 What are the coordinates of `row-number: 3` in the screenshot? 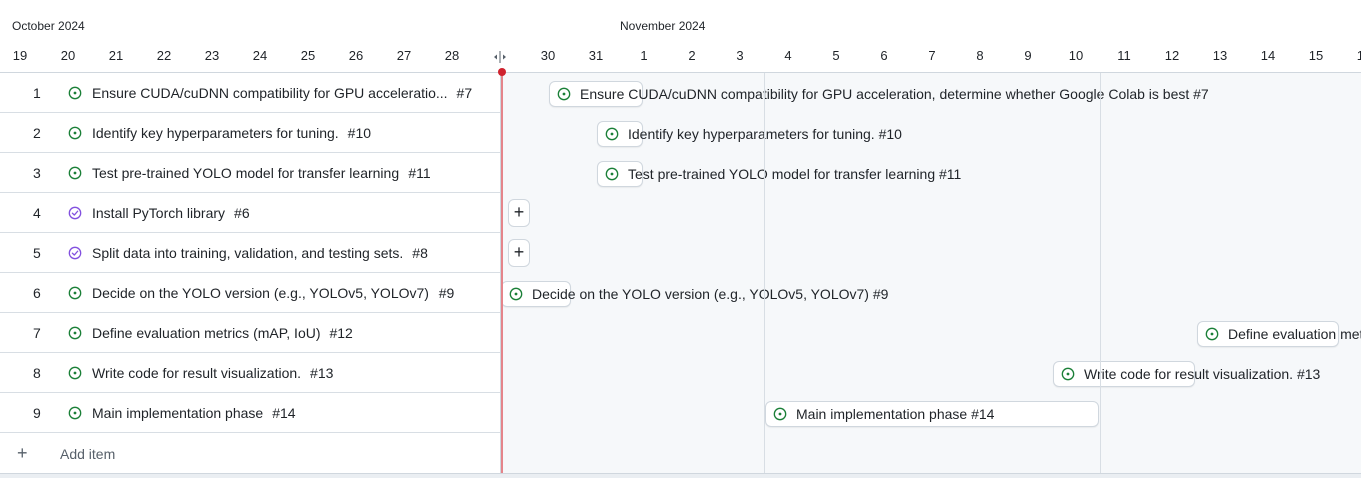 It's located at (37, 173).